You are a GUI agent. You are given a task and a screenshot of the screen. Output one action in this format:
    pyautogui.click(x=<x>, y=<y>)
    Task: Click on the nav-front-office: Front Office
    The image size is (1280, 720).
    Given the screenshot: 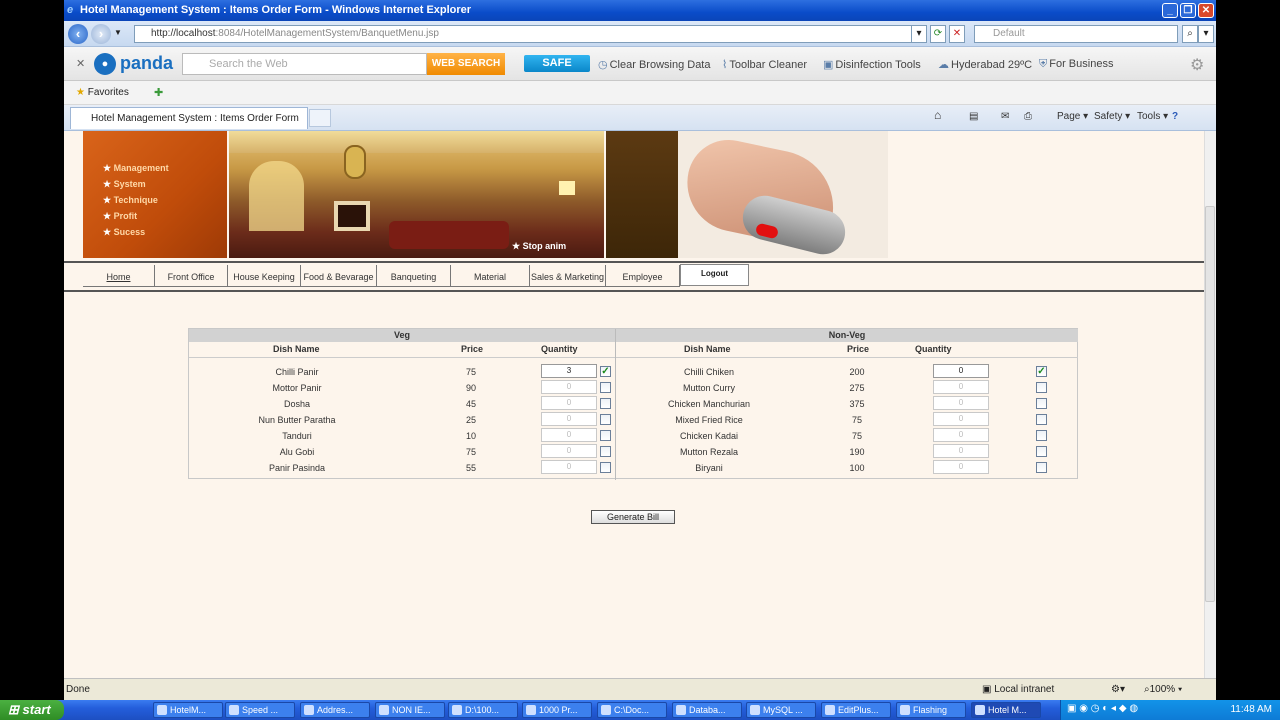 What is the action you would take?
    pyautogui.click(x=191, y=276)
    